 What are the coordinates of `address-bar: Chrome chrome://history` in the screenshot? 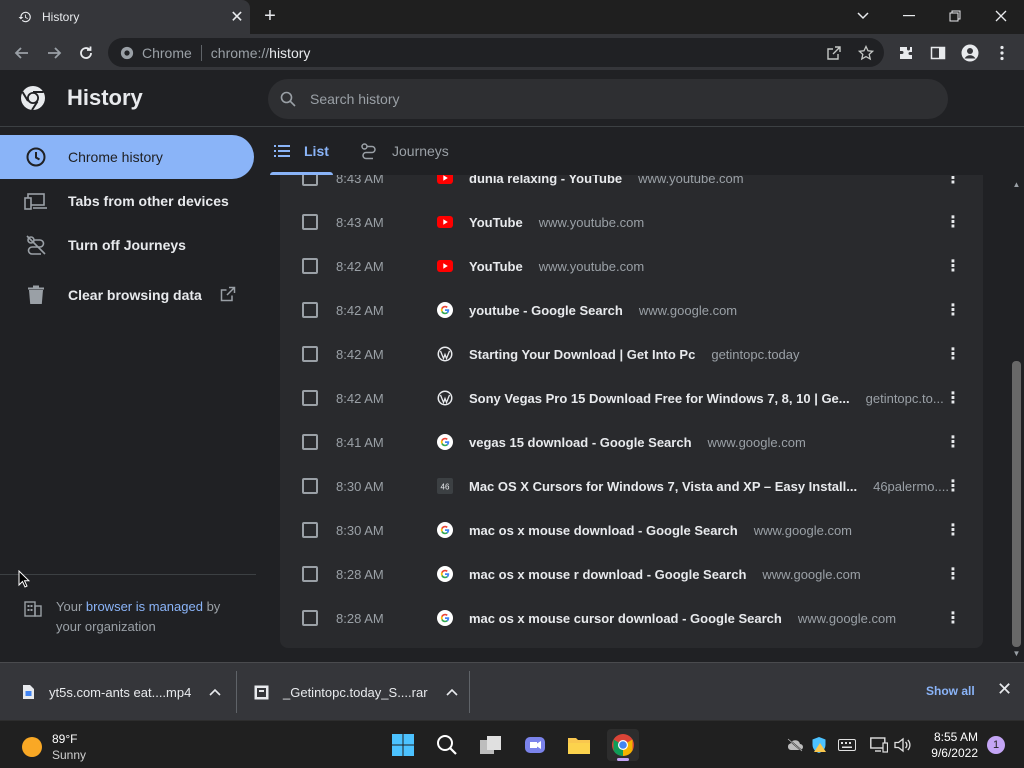 It's located at (496, 52).